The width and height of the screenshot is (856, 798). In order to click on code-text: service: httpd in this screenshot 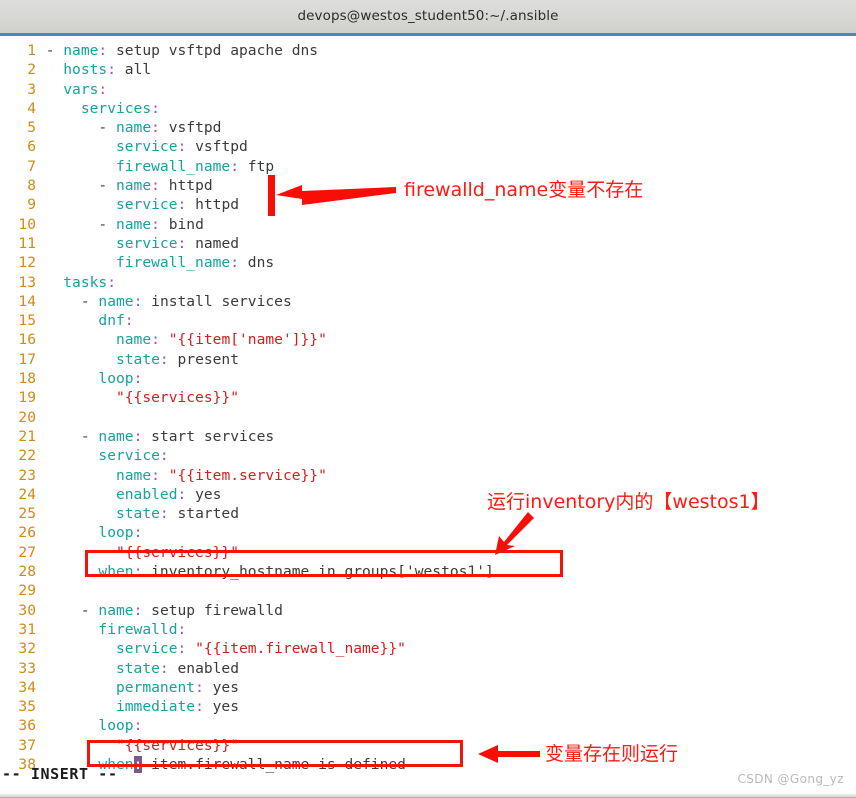, I will do `click(177, 205)`.